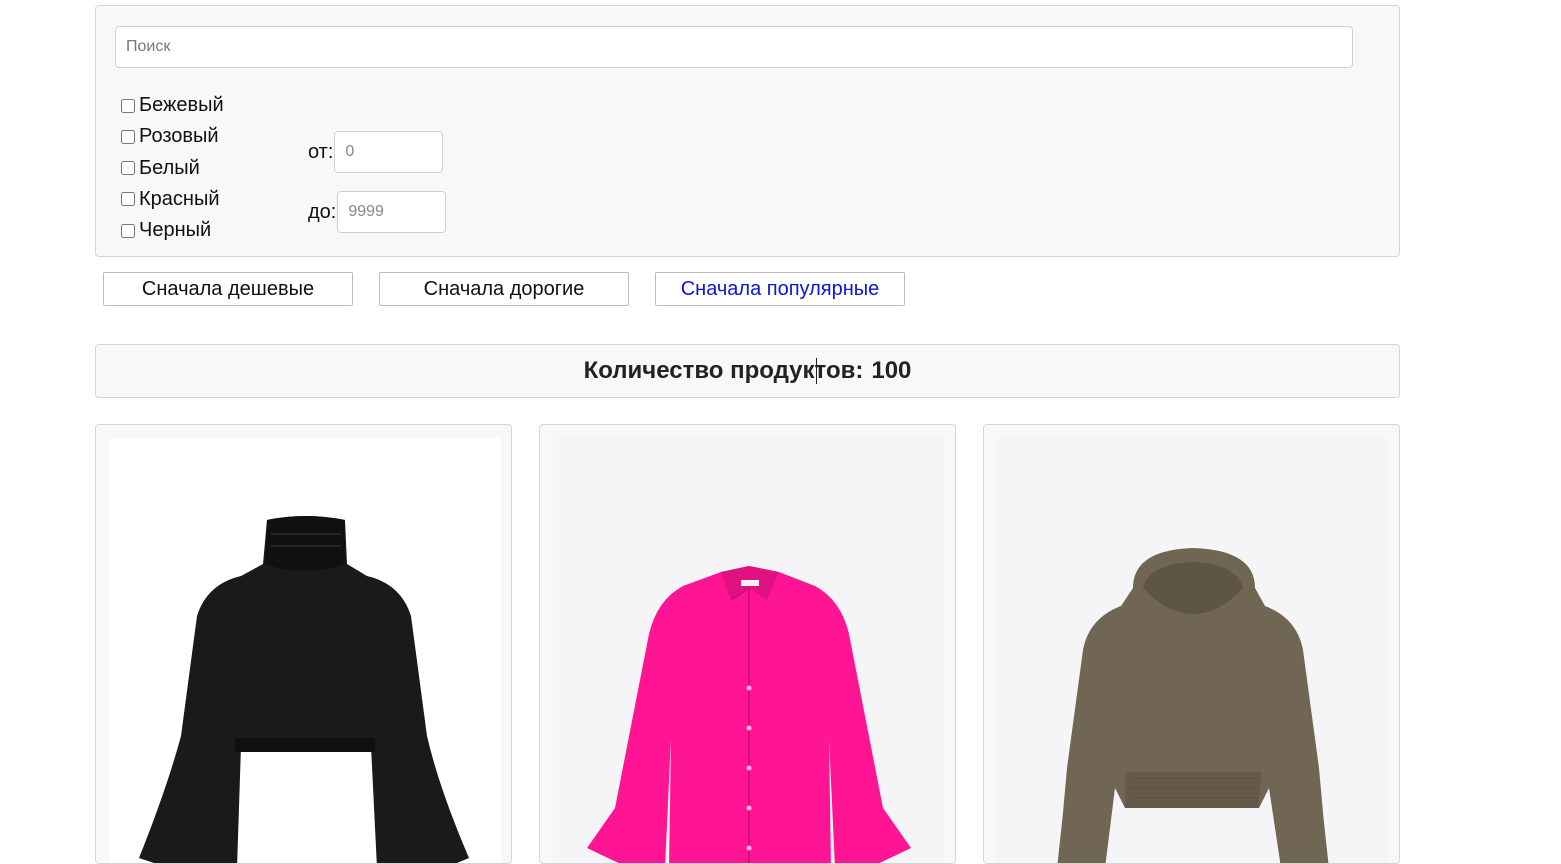  I want to click on checkbox-white, so click(128, 168).